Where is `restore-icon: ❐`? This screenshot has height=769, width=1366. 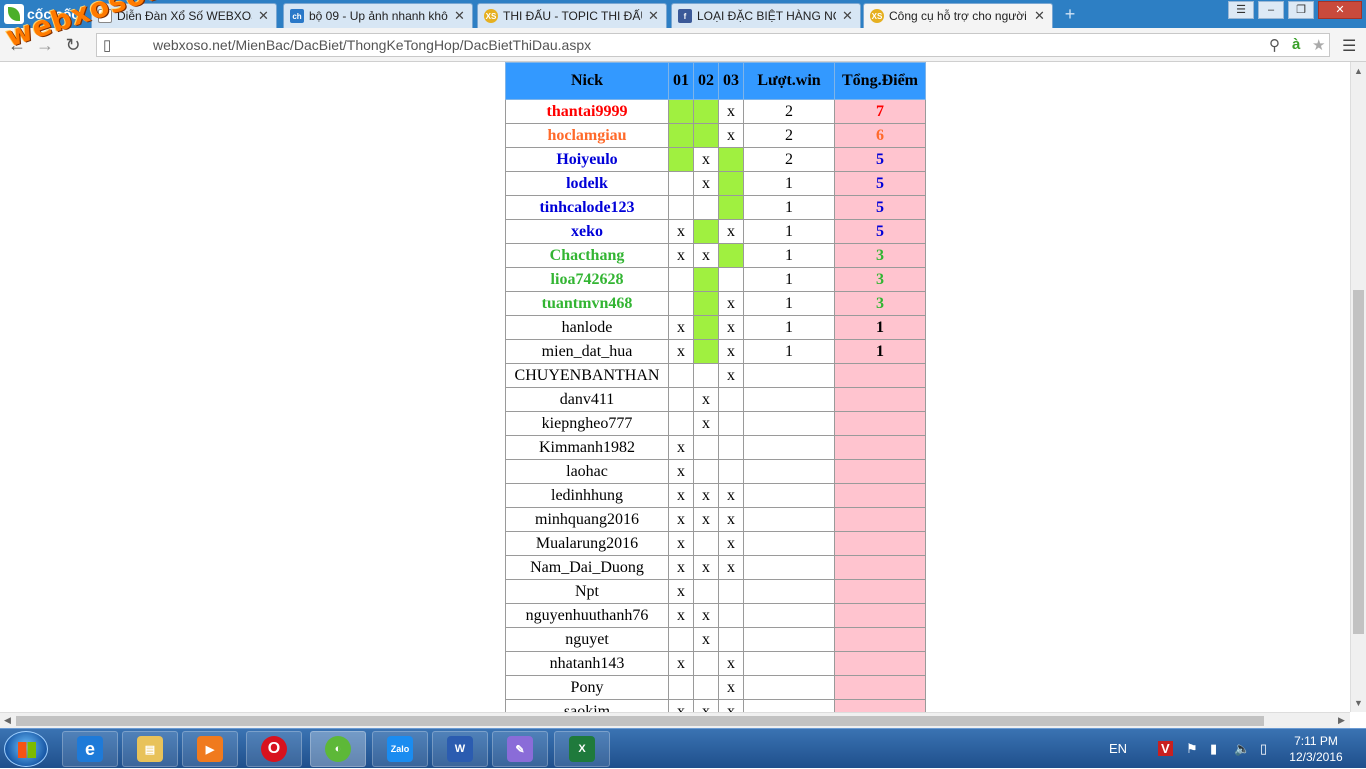 restore-icon: ❐ is located at coordinates (1301, 10).